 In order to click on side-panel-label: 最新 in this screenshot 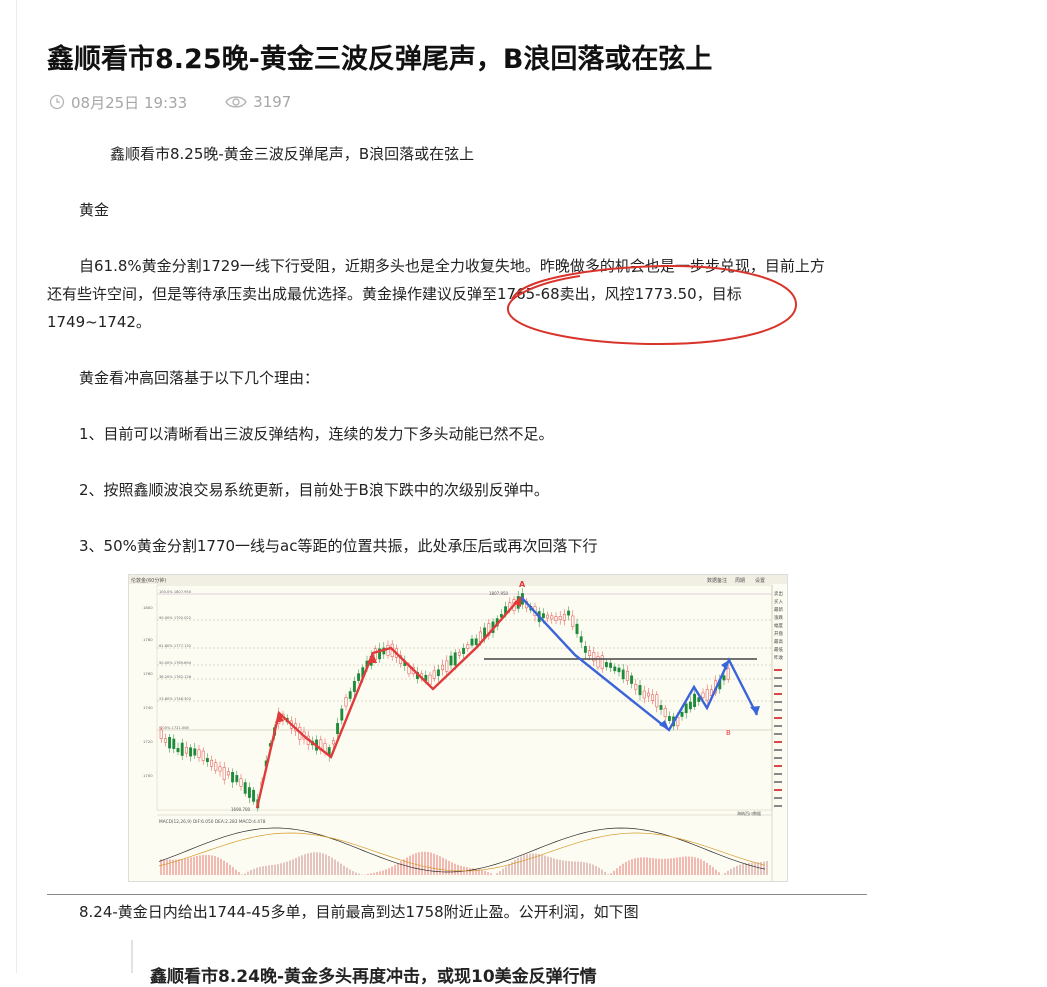, I will do `click(778, 609)`.